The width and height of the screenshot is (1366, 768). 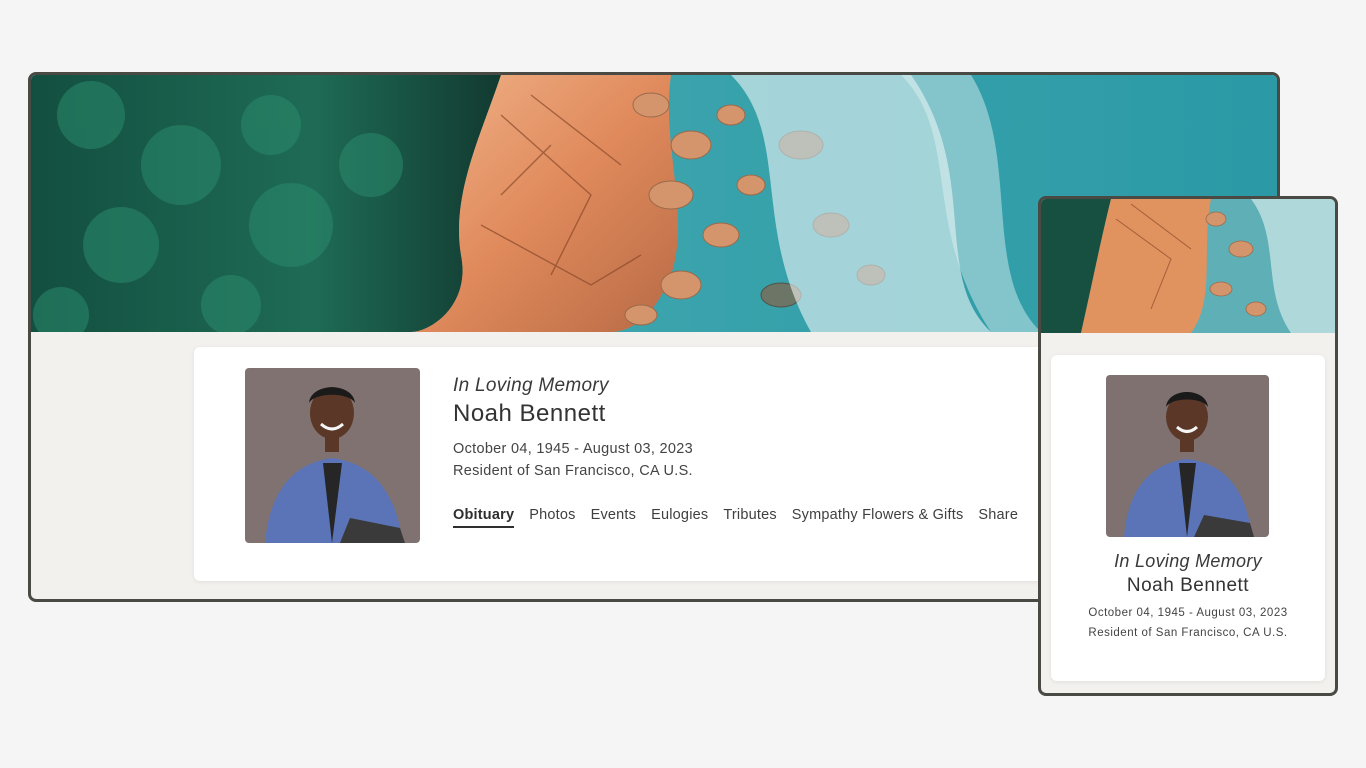 What do you see at coordinates (573, 471) in the screenshot?
I see `residence-text: Resident of San Francisco, CA U.S.` at bounding box center [573, 471].